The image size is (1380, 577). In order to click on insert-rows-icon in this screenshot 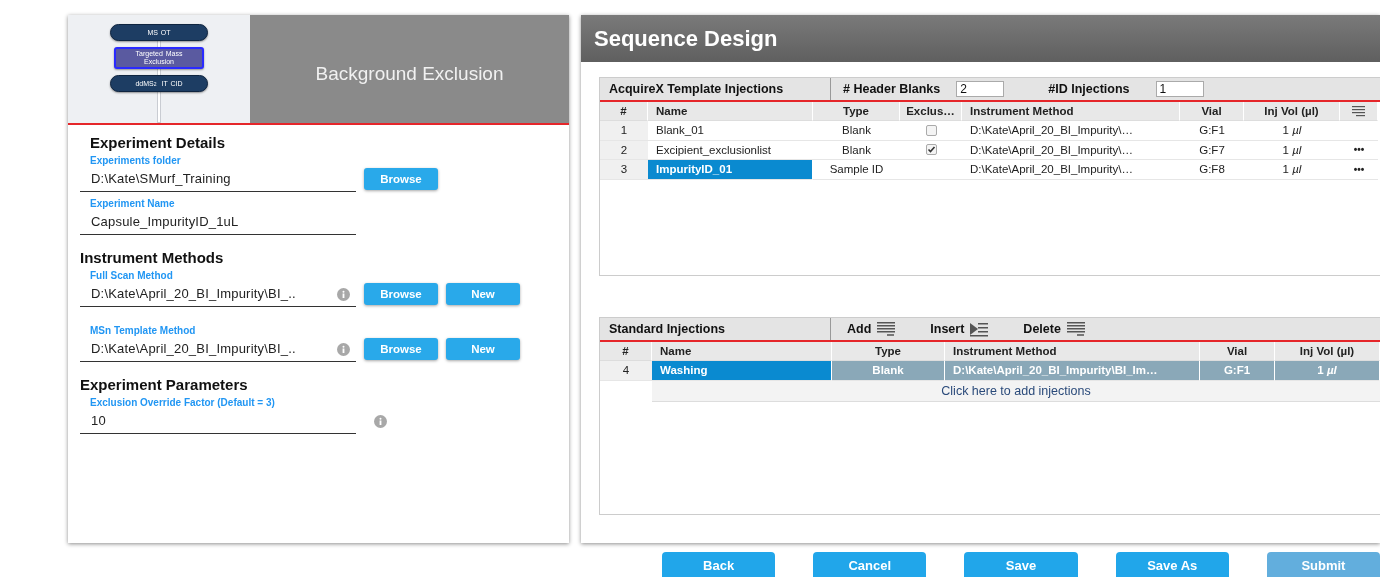, I will do `click(979, 329)`.